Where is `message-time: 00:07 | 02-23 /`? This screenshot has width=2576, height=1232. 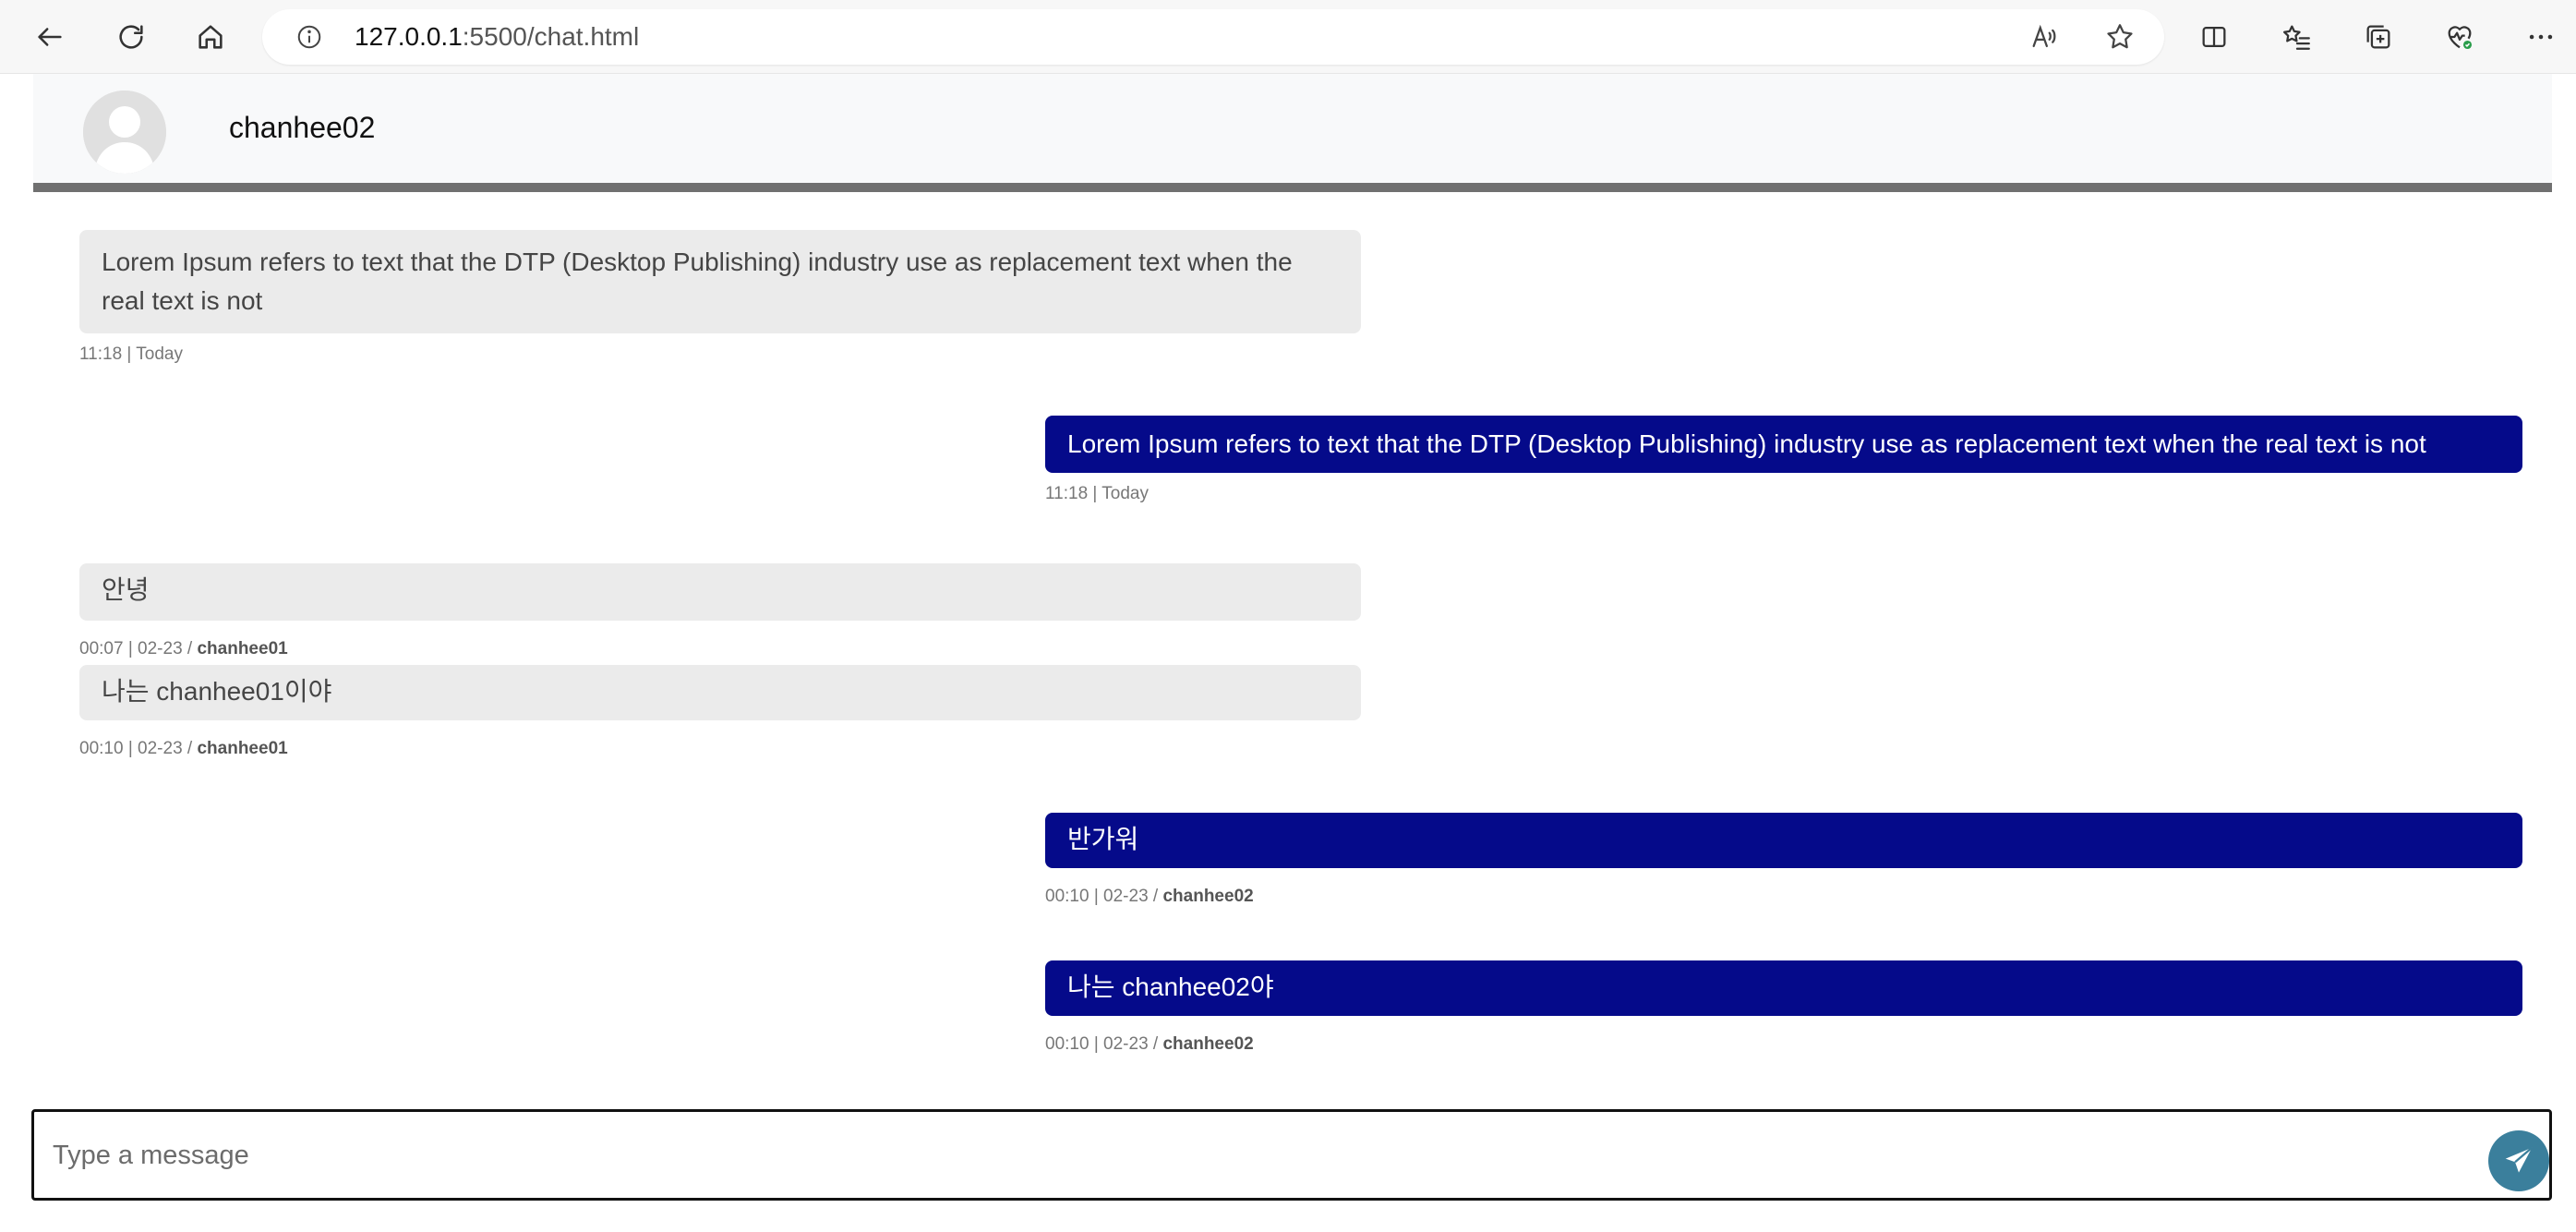 message-time: 00:07 | 02-23 / is located at coordinates (138, 649).